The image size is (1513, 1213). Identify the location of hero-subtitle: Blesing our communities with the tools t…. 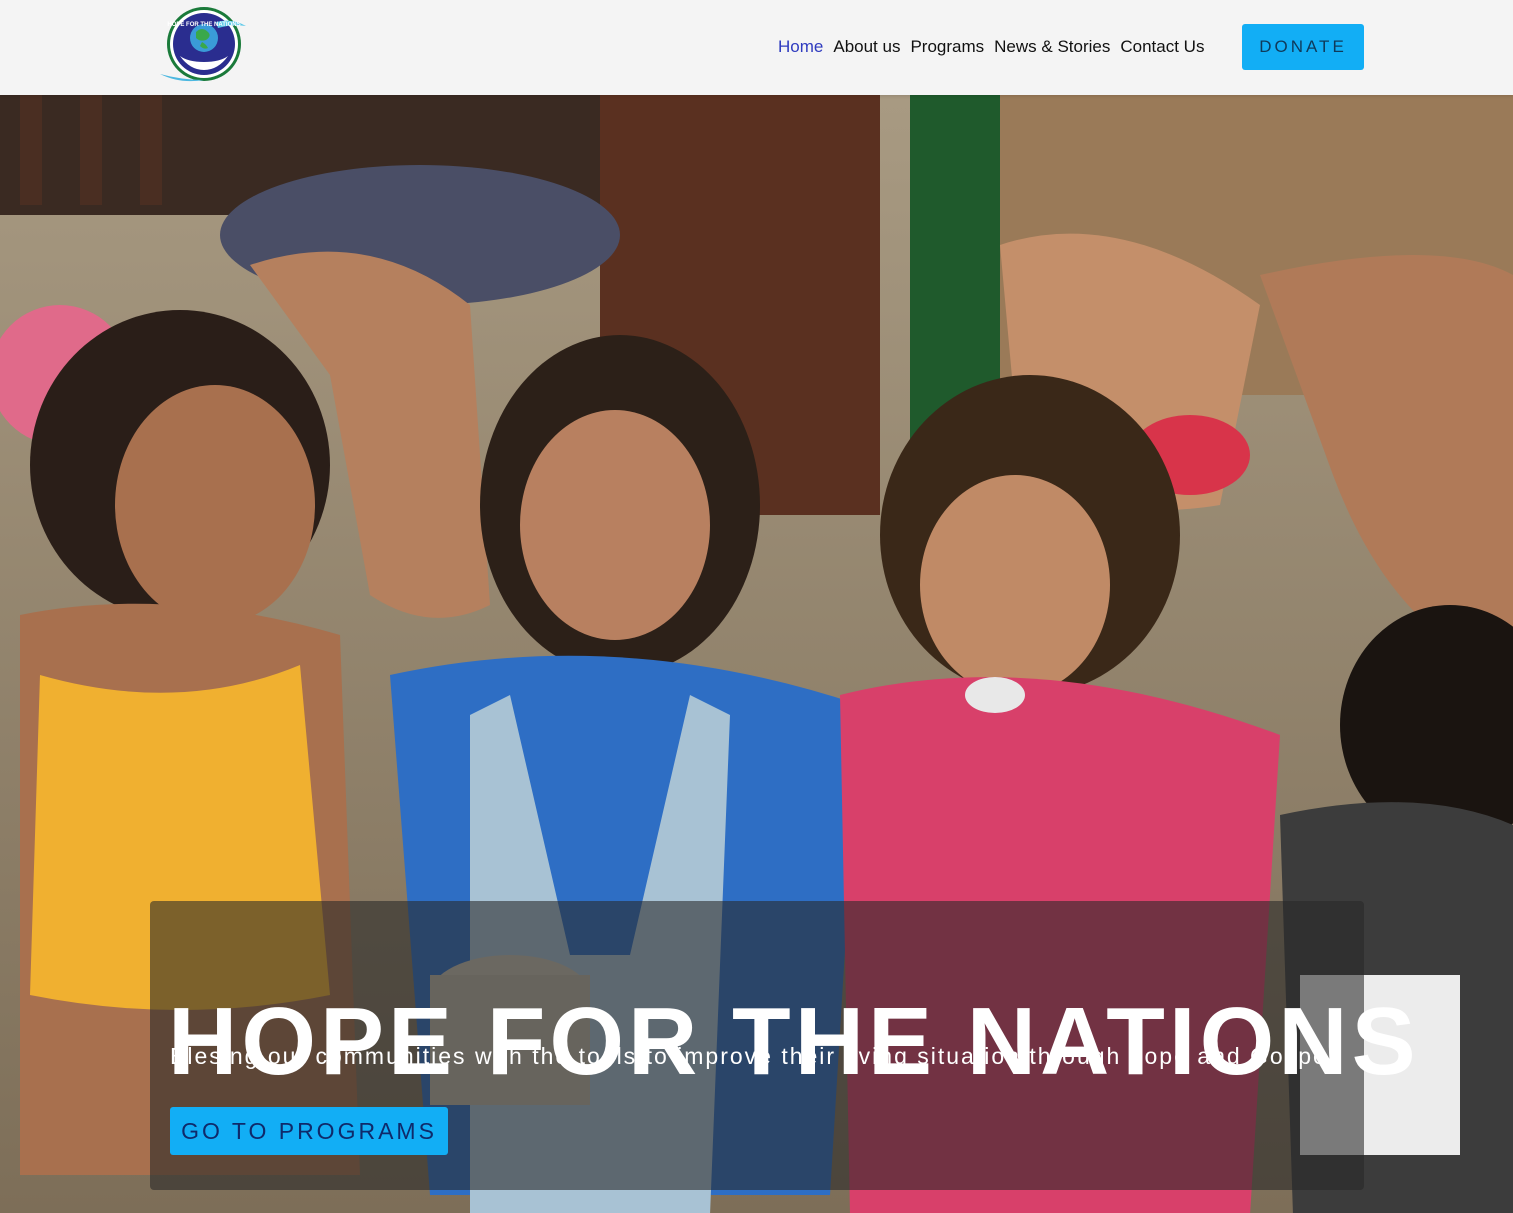
(752, 1056).